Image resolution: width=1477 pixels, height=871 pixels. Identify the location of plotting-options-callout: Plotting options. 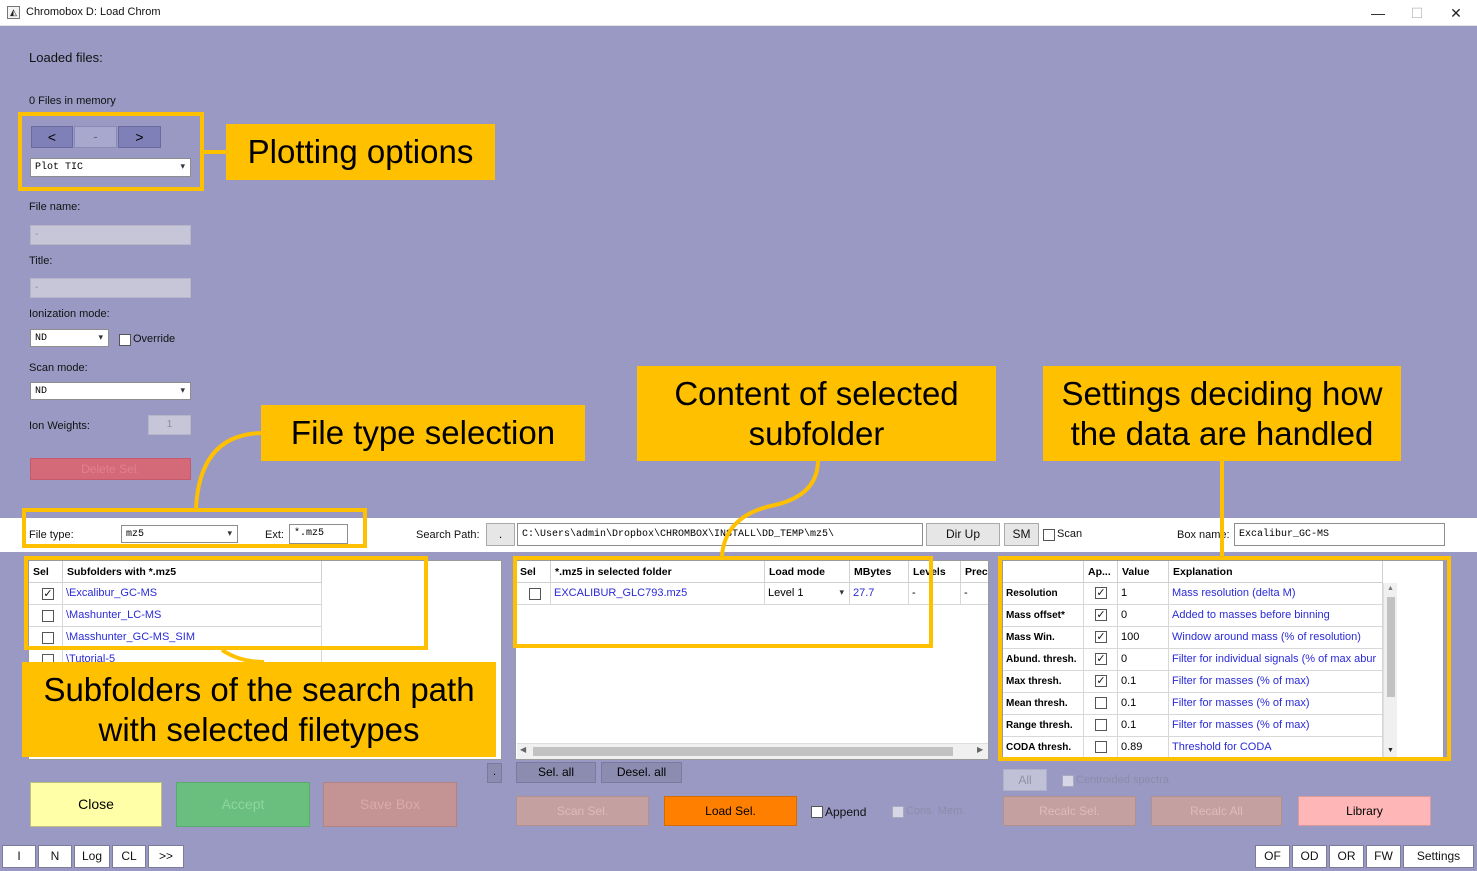
(360, 152).